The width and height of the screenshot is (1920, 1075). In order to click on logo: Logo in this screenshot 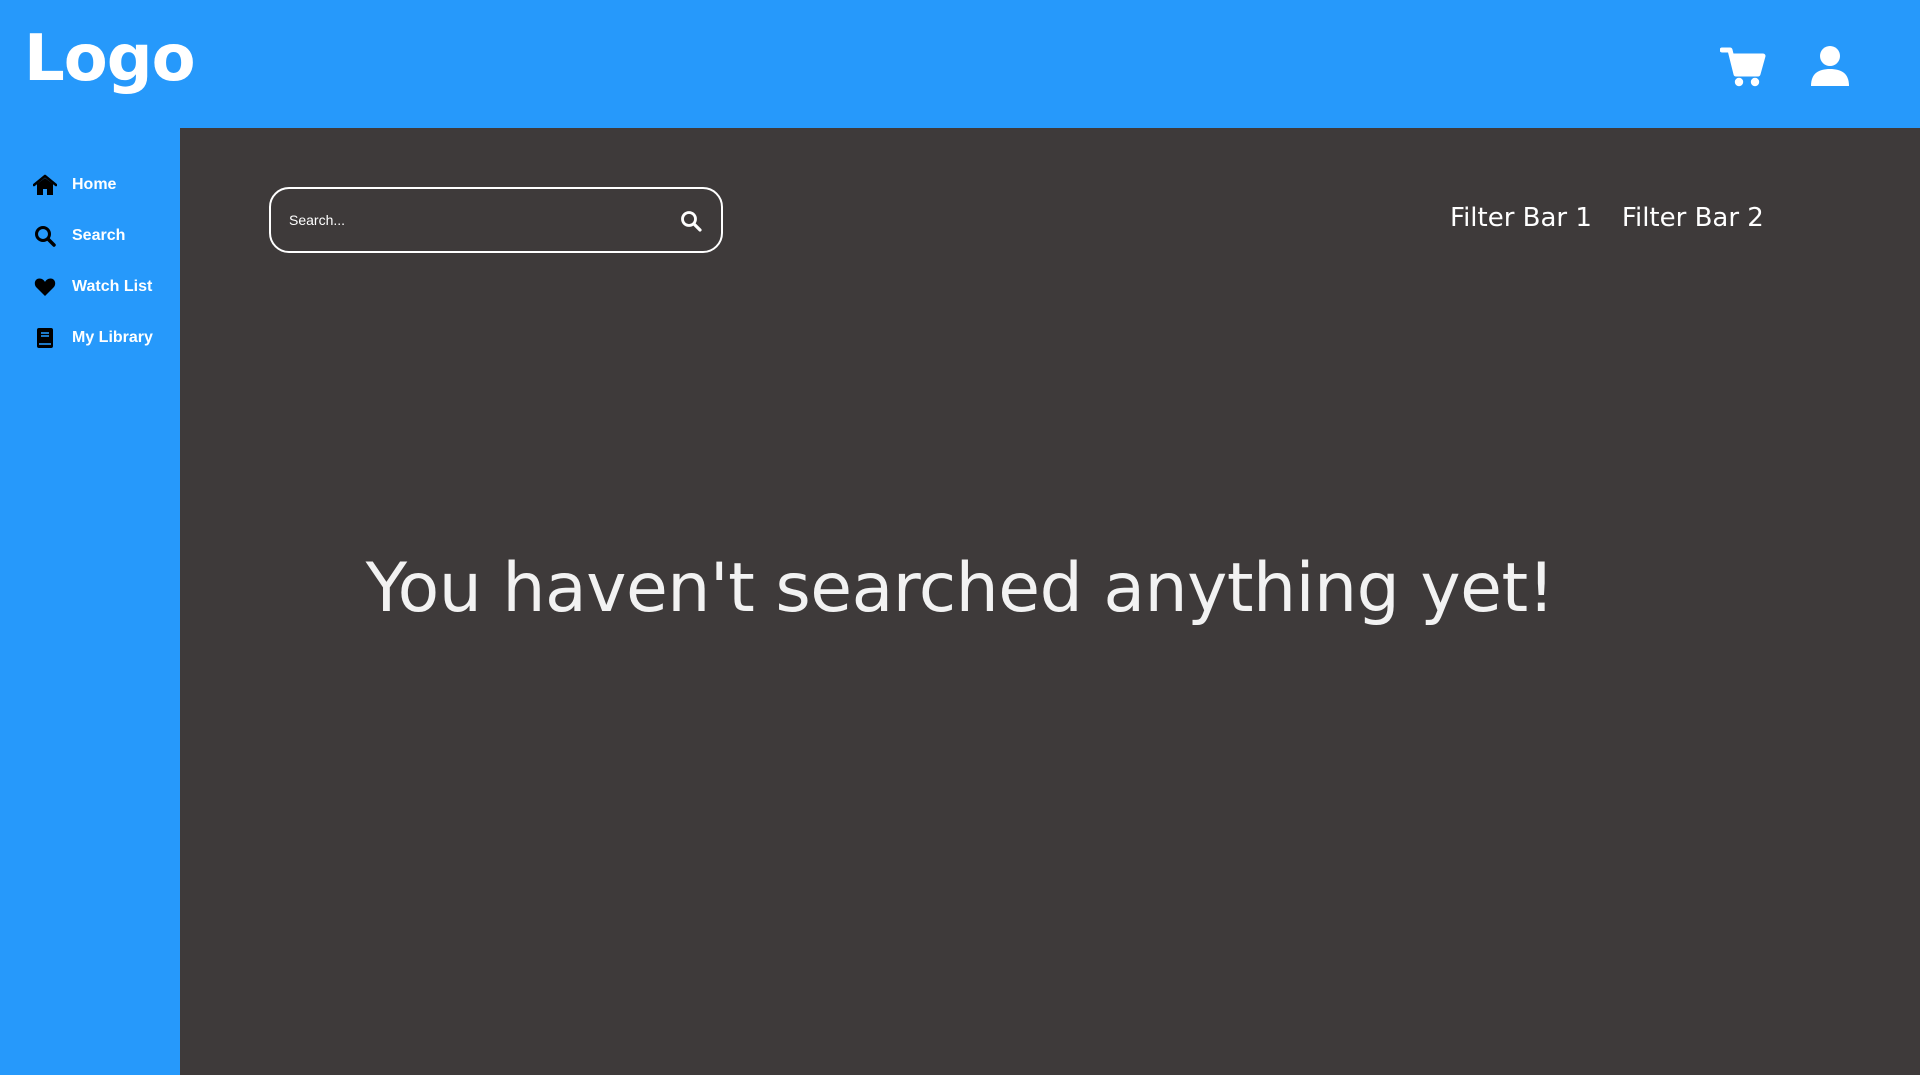, I will do `click(110, 59)`.